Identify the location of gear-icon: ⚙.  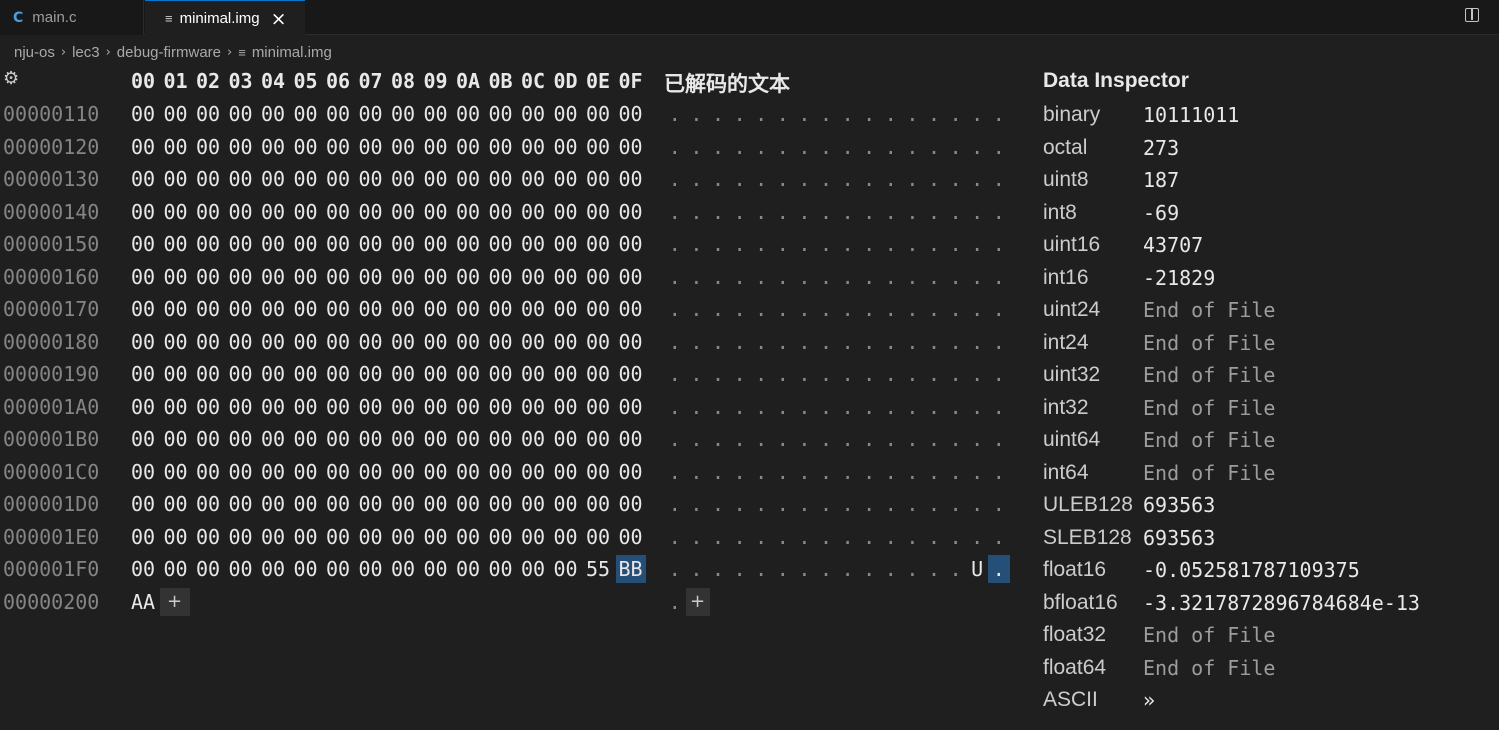
(11, 78).